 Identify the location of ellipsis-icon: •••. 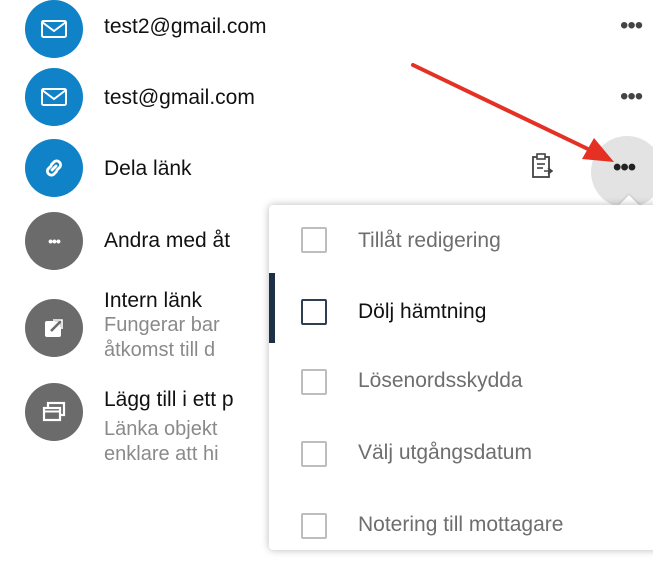
(54, 241).